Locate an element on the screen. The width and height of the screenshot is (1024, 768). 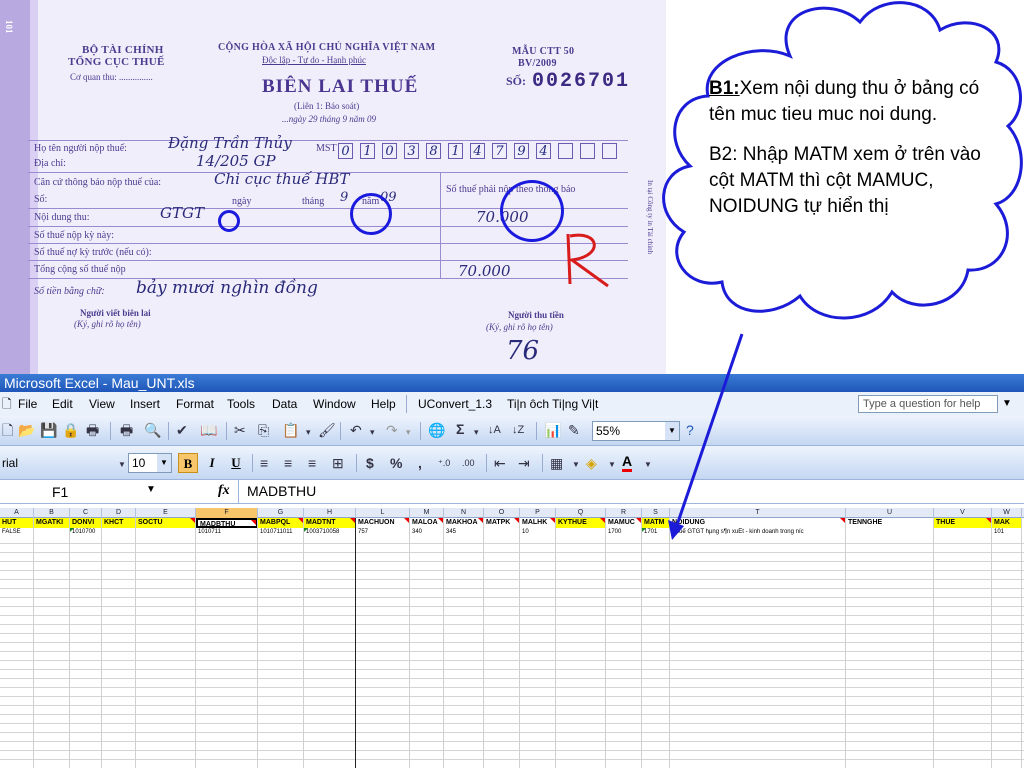
field-header-cell: MAK is located at coordinates (1007, 523).